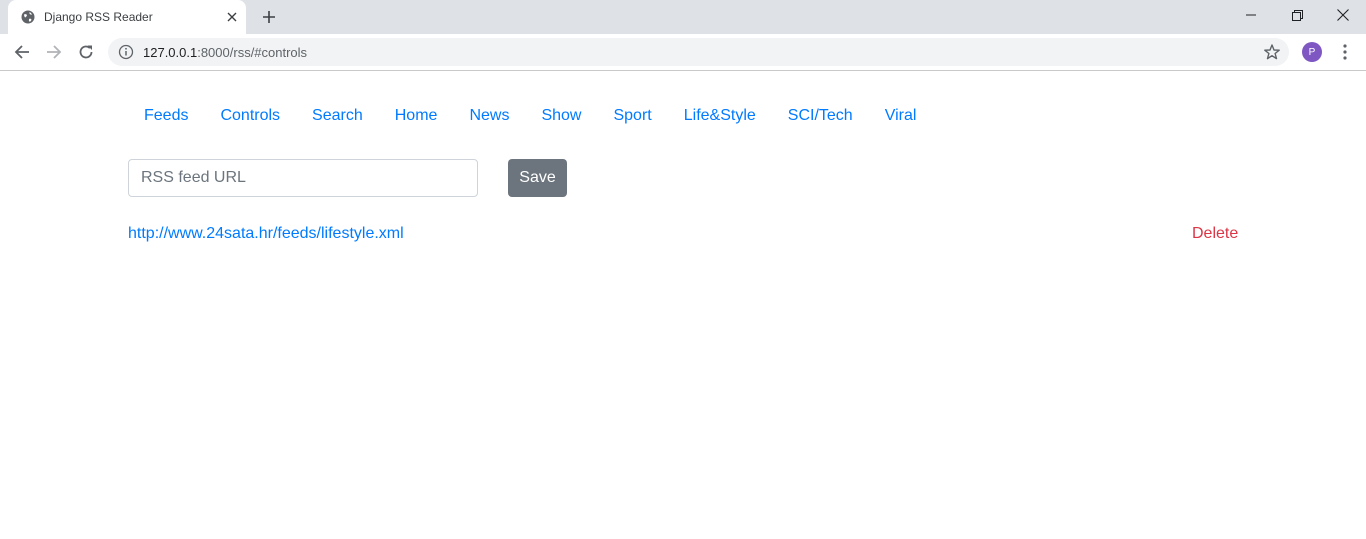  What do you see at coordinates (126, 52) in the screenshot?
I see `info-icon` at bounding box center [126, 52].